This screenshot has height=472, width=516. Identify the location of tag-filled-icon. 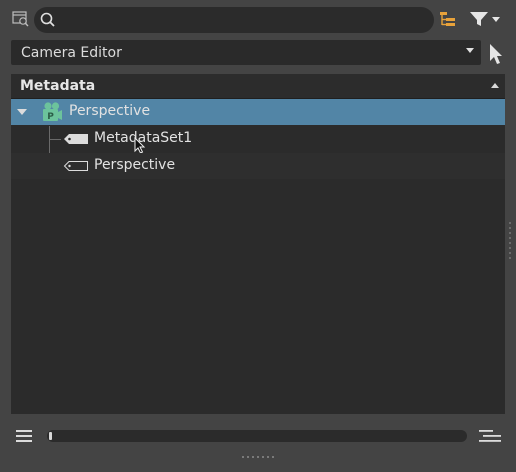
(76, 139).